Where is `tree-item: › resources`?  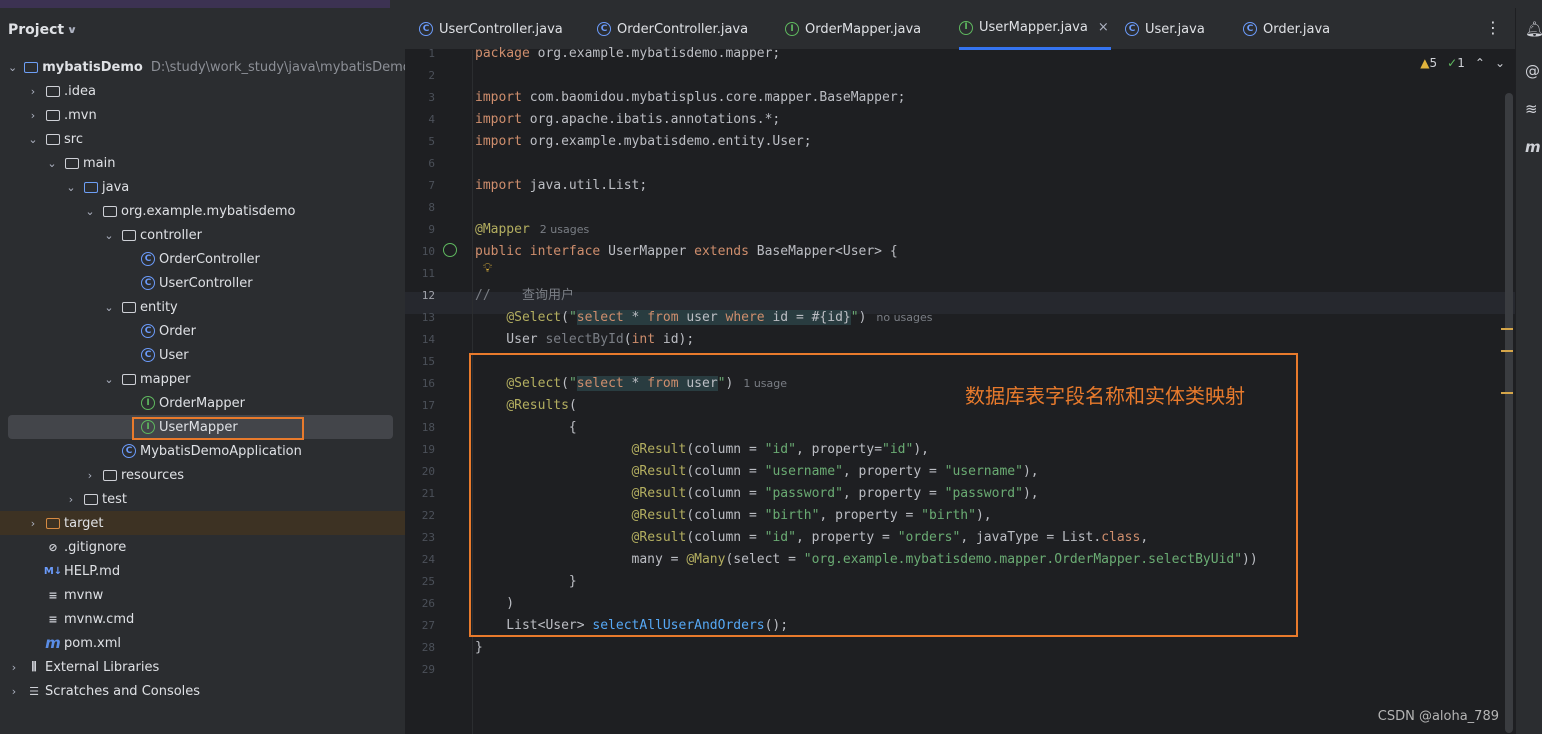 tree-item: › resources is located at coordinates (202, 475).